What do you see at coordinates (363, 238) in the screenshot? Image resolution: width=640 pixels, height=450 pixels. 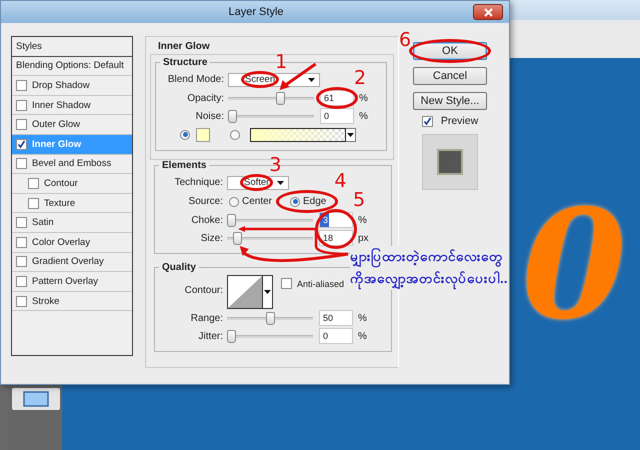 I see `unit-label: px` at bounding box center [363, 238].